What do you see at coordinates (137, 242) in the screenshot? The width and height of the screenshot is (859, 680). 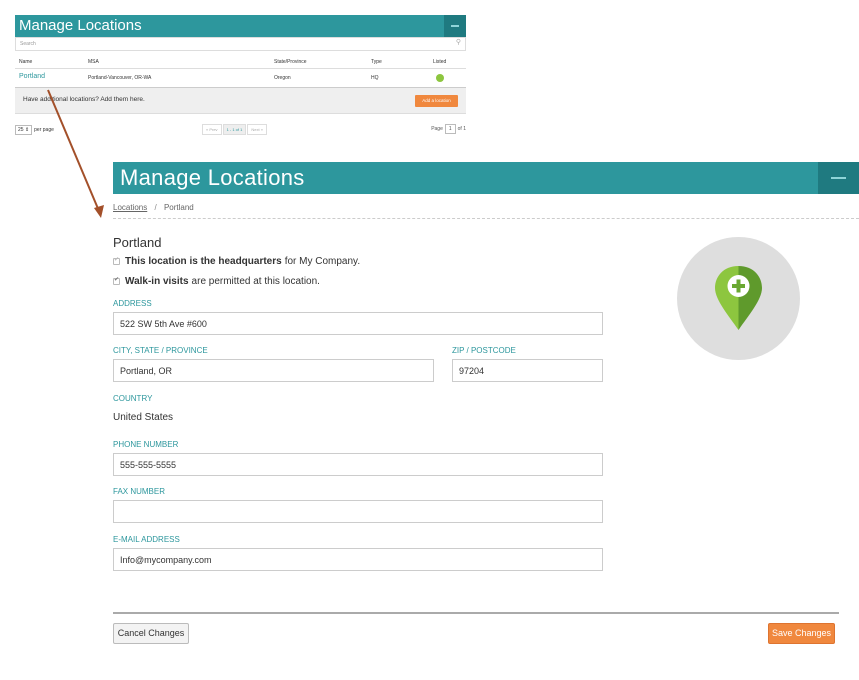 I see `location-title: Portland` at bounding box center [137, 242].